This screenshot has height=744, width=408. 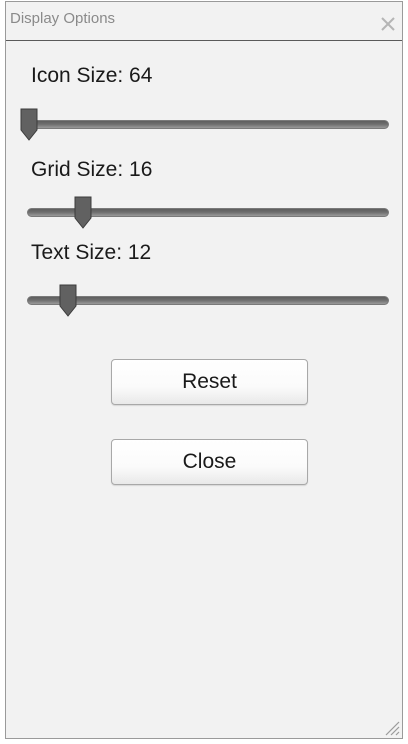 What do you see at coordinates (209, 382) in the screenshot?
I see `reset-button: Reset` at bounding box center [209, 382].